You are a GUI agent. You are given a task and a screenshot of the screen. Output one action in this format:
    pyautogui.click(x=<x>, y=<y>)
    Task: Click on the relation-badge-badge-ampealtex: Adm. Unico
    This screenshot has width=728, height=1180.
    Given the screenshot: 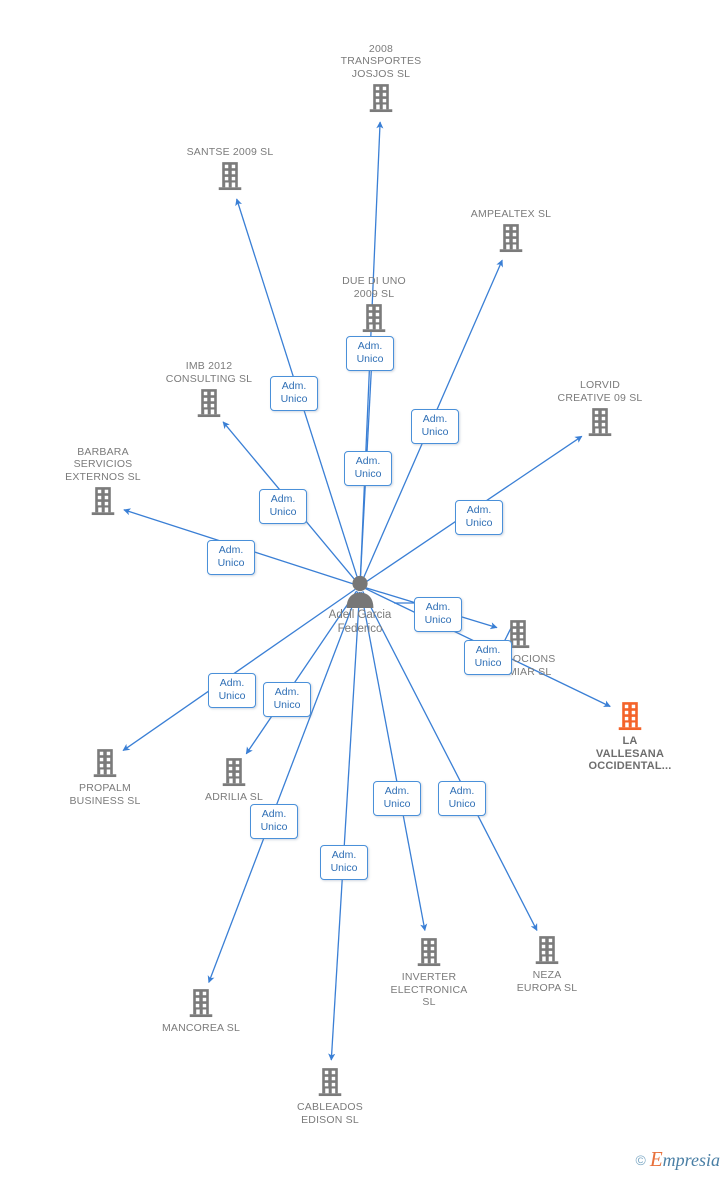 What is the action you would take?
    pyautogui.click(x=479, y=517)
    